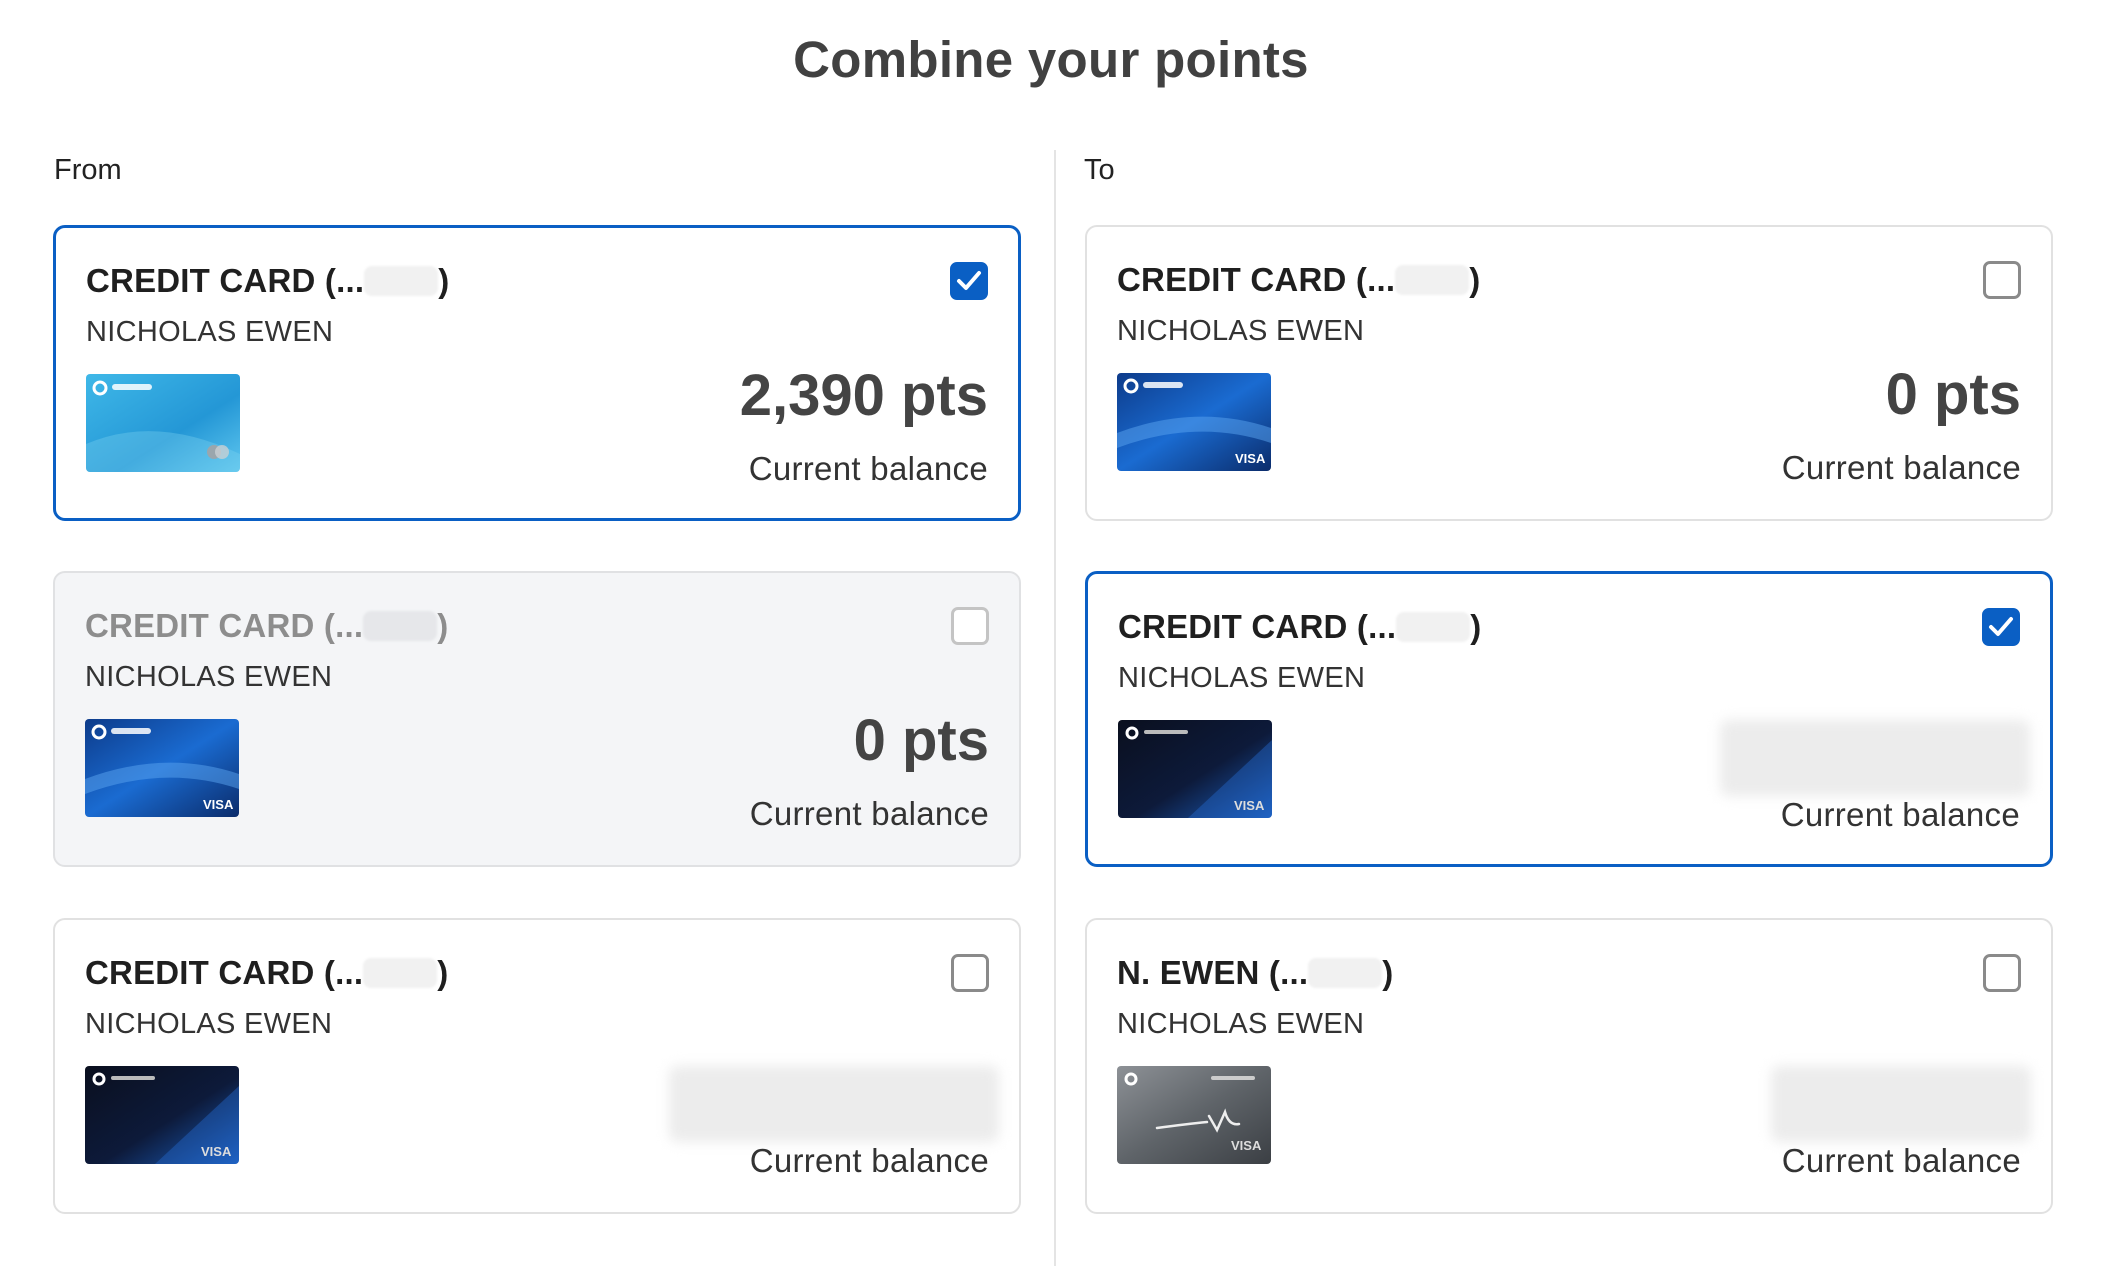 Image resolution: width=2102 pixels, height=1266 pixels. What do you see at coordinates (163, 423) in the screenshot?
I see `card-art-freedom-flex` at bounding box center [163, 423].